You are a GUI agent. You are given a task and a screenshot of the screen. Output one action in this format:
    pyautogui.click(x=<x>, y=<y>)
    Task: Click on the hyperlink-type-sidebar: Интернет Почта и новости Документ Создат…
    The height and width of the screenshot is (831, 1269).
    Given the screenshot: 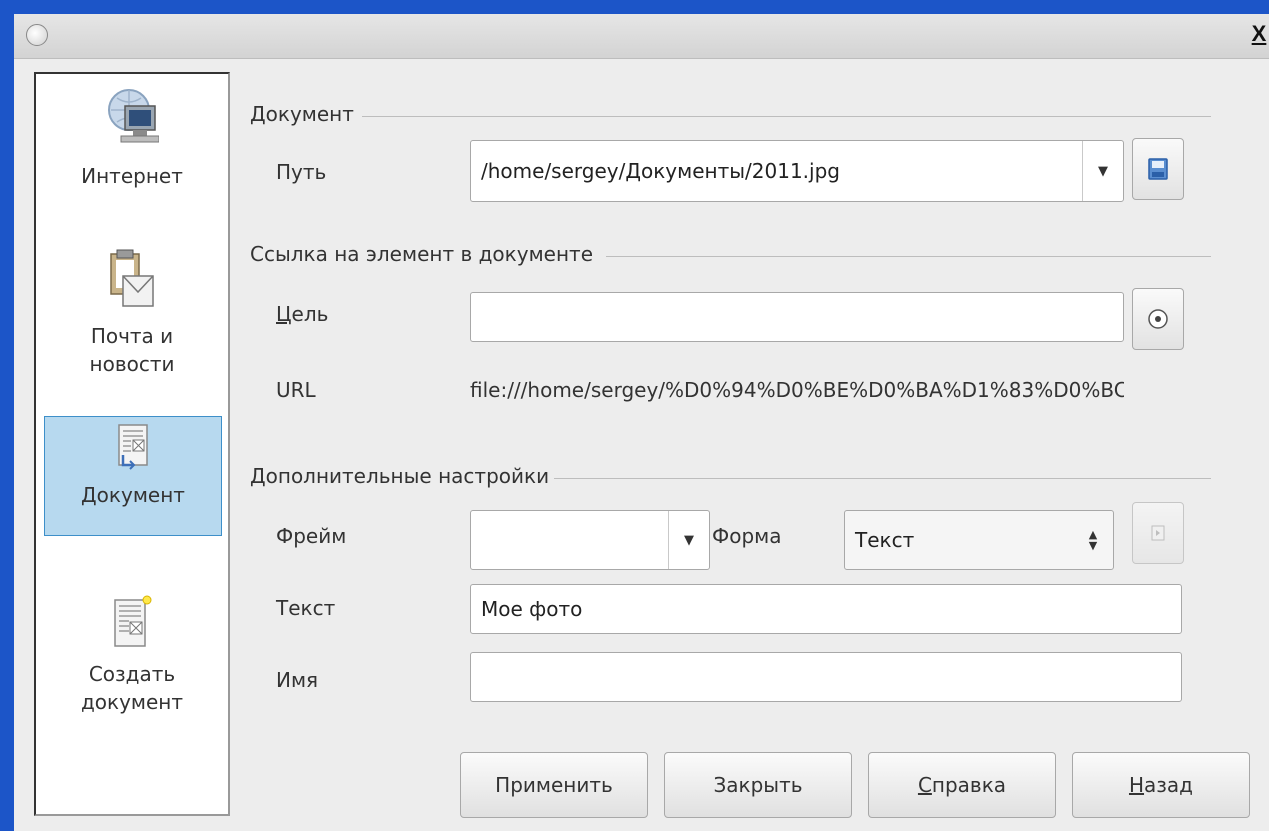 What is the action you would take?
    pyautogui.click(x=132, y=444)
    